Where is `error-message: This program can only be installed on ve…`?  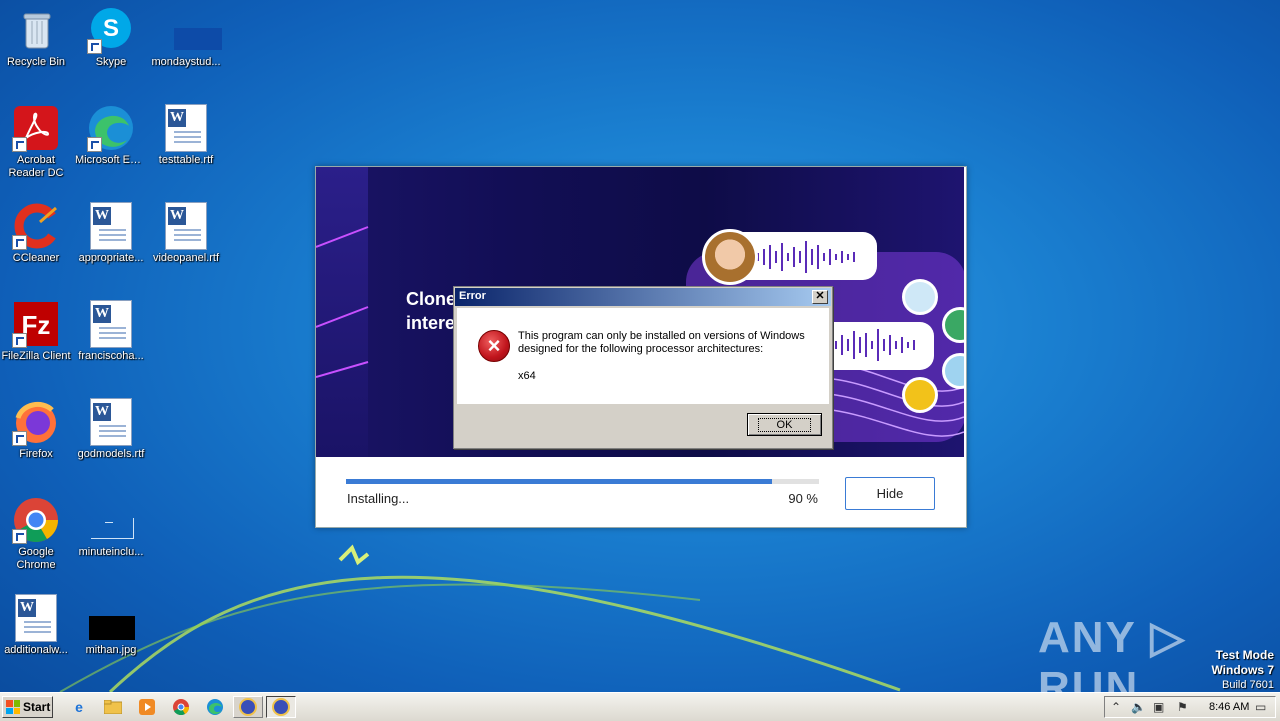 error-message: This program can only be installed on ve… is located at coordinates (661, 342).